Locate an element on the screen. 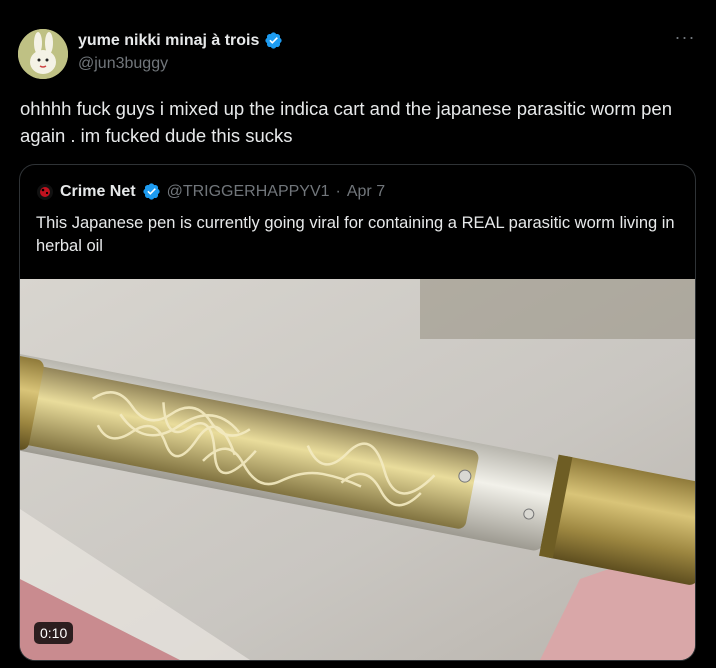  quoted-author-avatar is located at coordinates (45, 191).